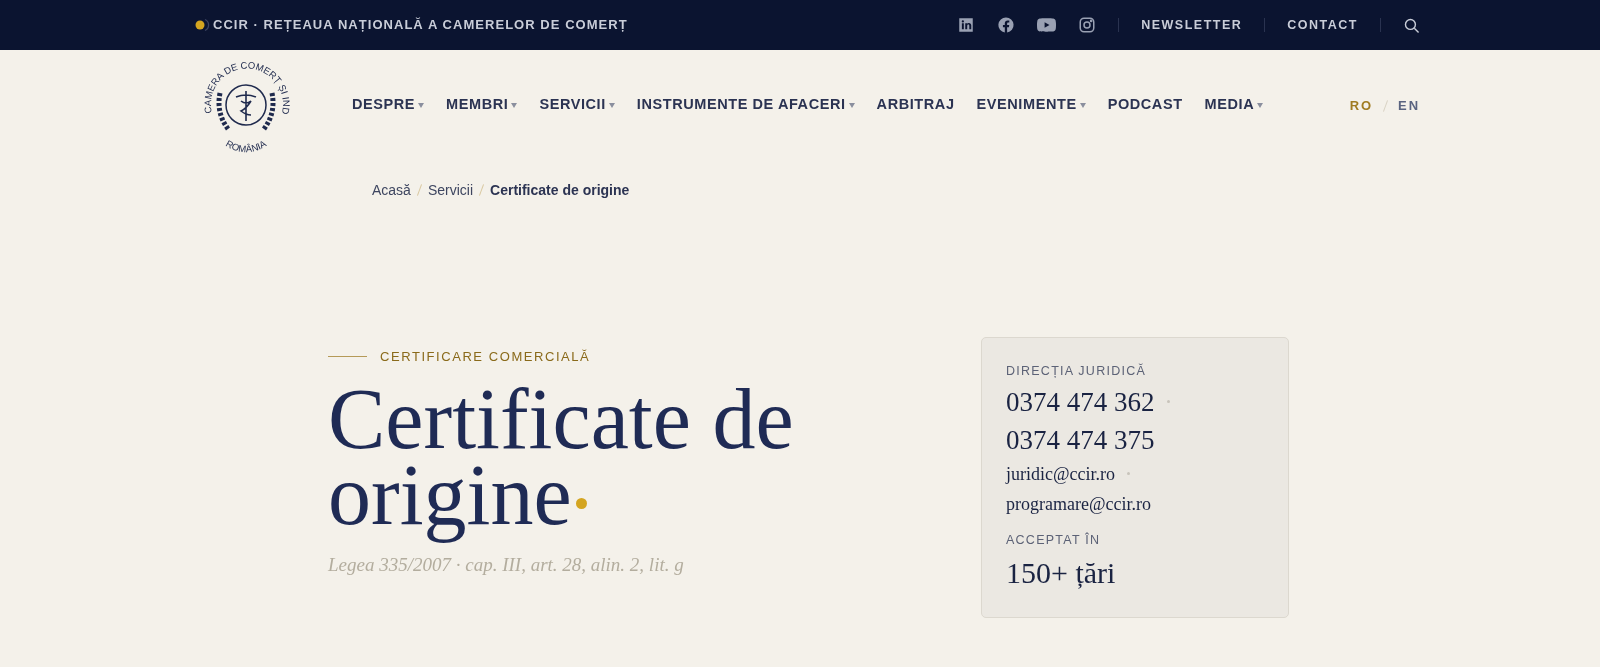  I want to click on card-label: DIRECȚIA JURIDICĂ, so click(1076, 371).